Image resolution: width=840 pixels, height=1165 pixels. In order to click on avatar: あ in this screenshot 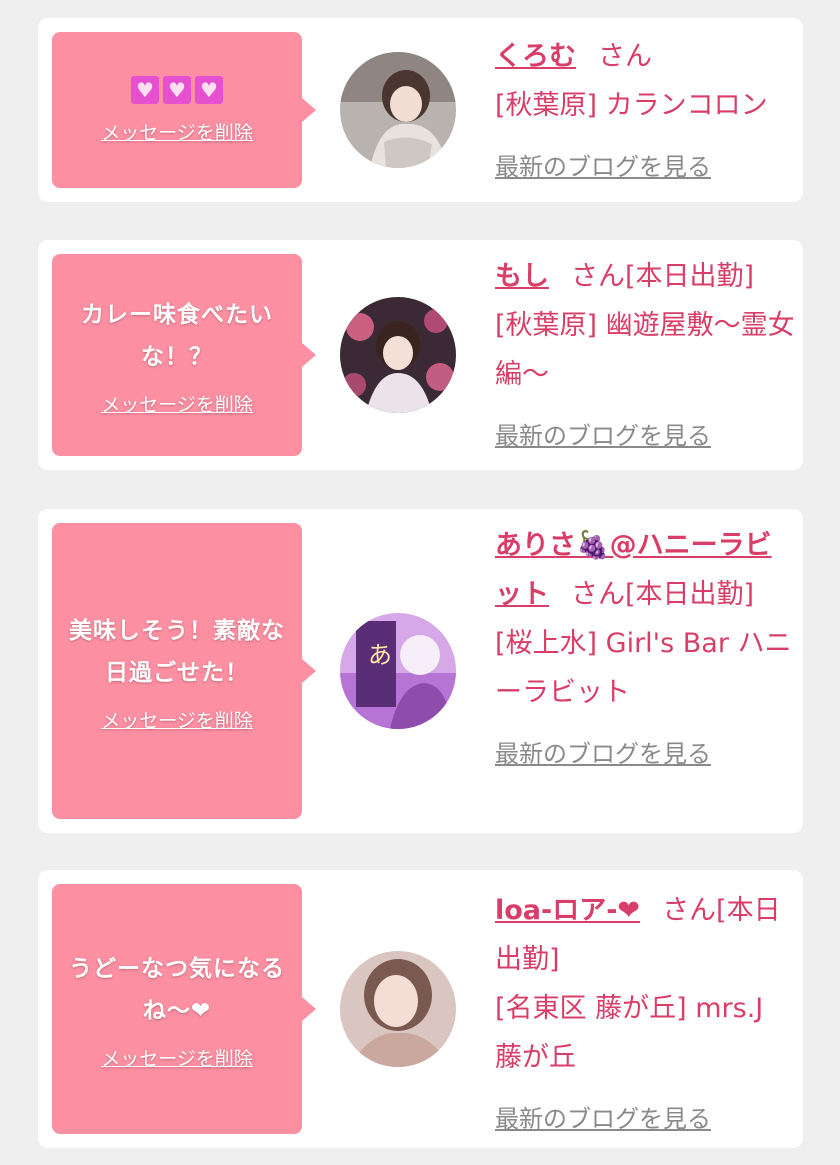, I will do `click(398, 671)`.